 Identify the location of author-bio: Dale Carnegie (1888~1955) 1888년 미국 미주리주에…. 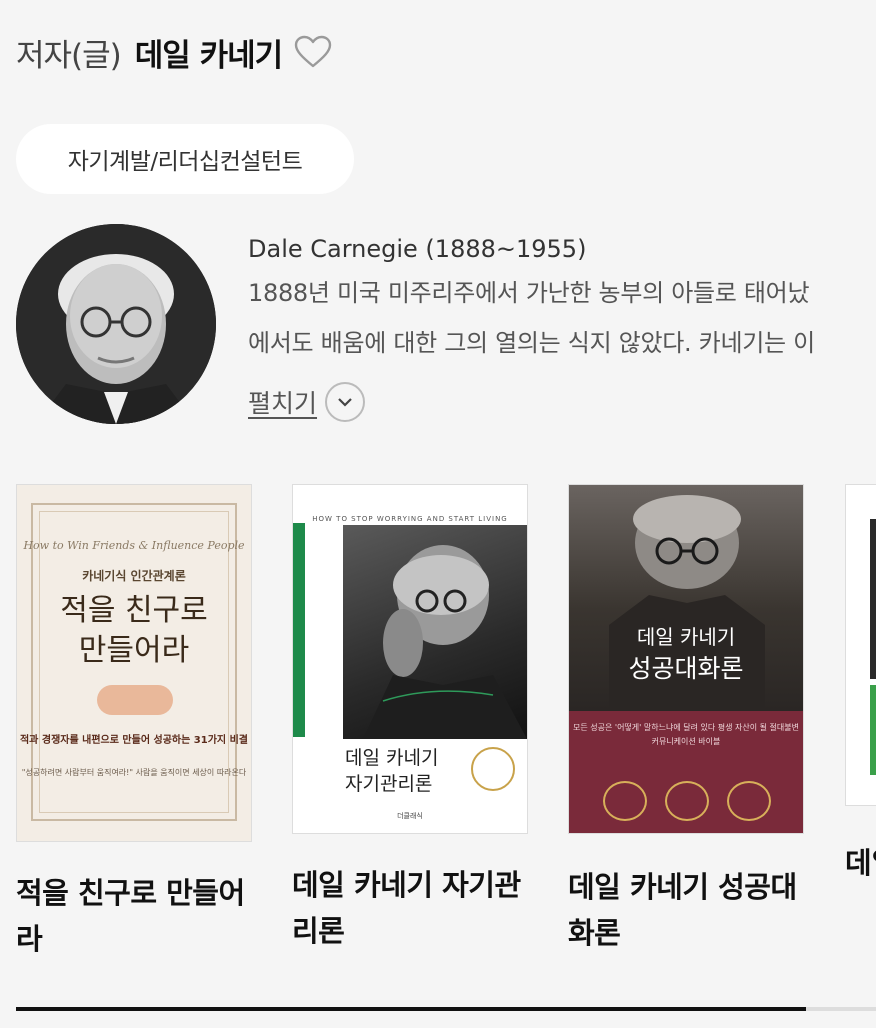
(562, 299).